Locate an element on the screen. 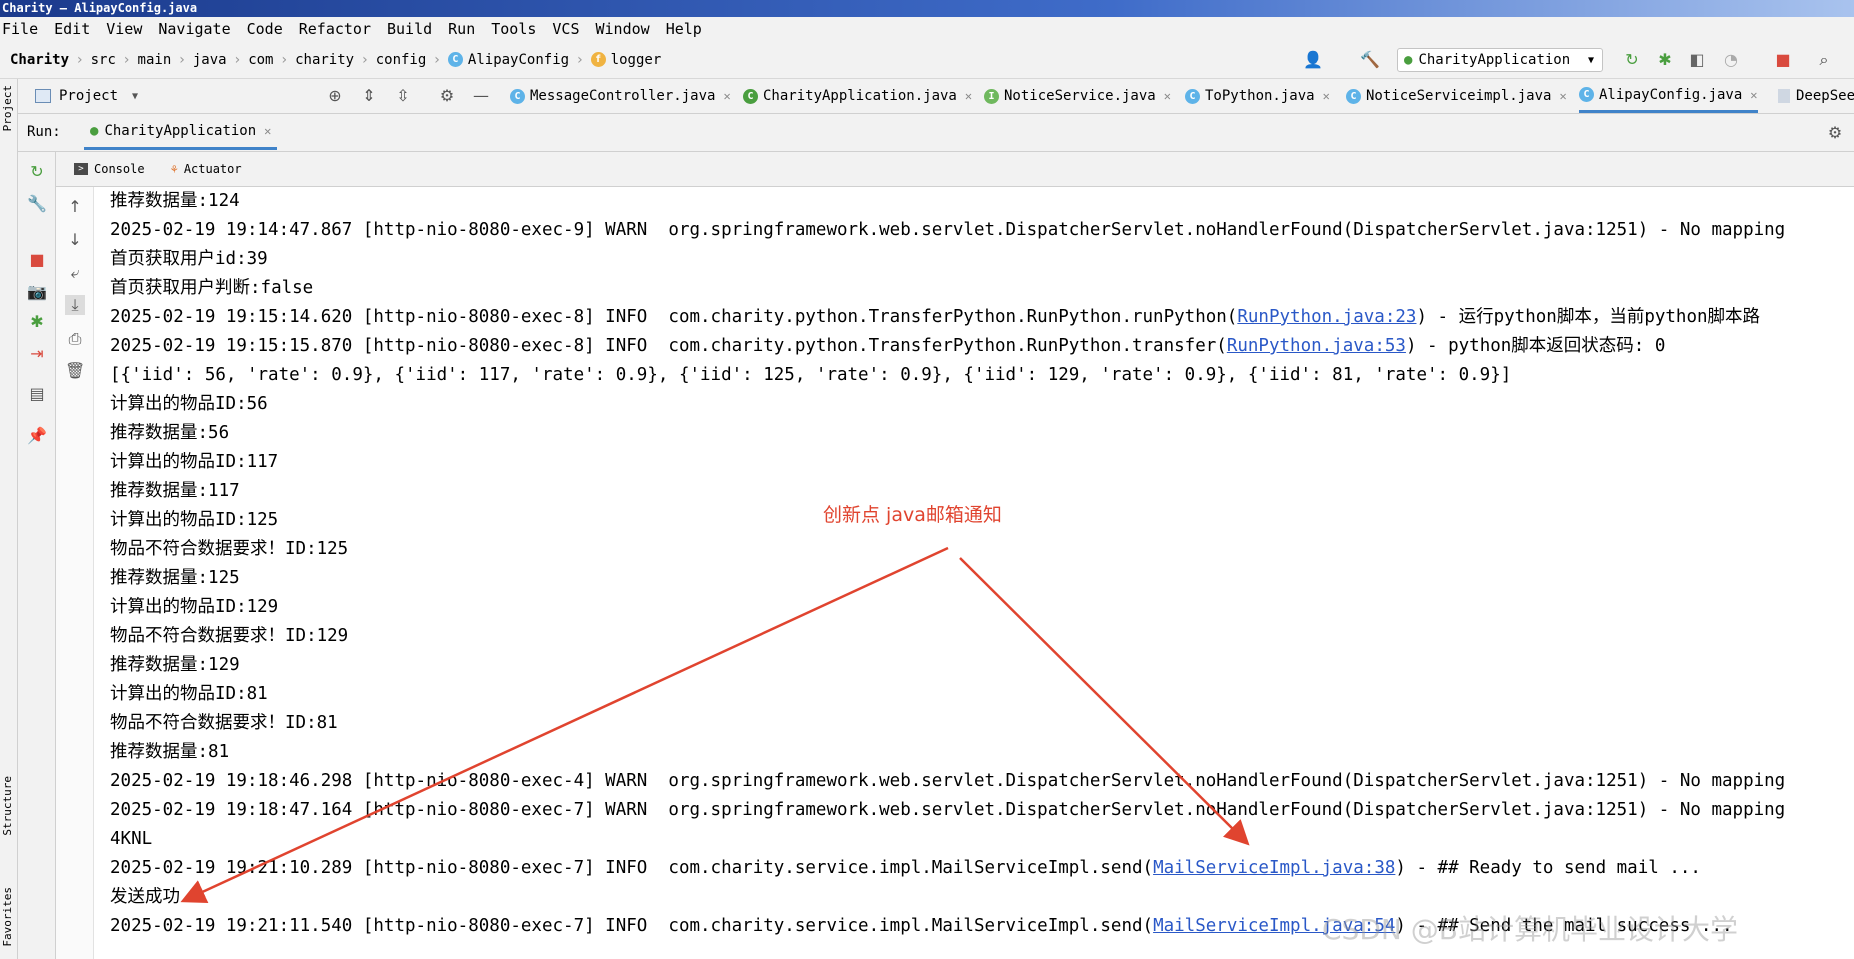 Image resolution: width=1854 pixels, height=959 pixels. watermark-text: CSDN @B站计算机毕业设计大学 is located at coordinates (1530, 929).